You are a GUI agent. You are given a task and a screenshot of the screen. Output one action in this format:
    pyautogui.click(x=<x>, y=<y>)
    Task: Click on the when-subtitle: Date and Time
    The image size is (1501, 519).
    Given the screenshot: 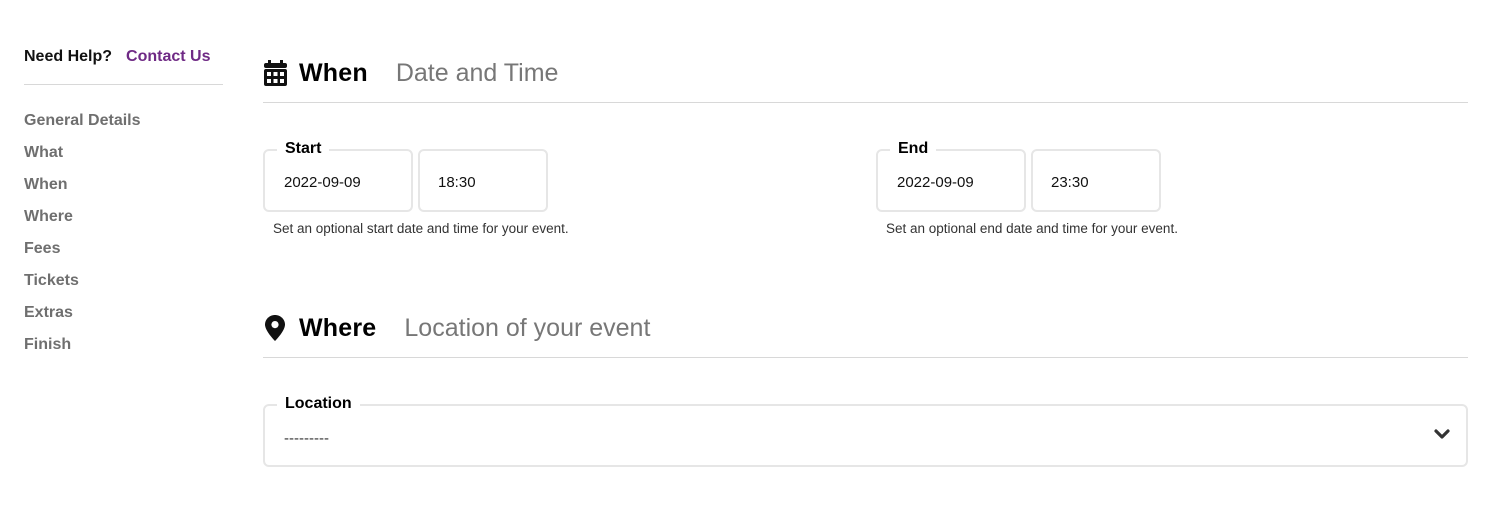 What is the action you would take?
    pyautogui.click(x=477, y=72)
    